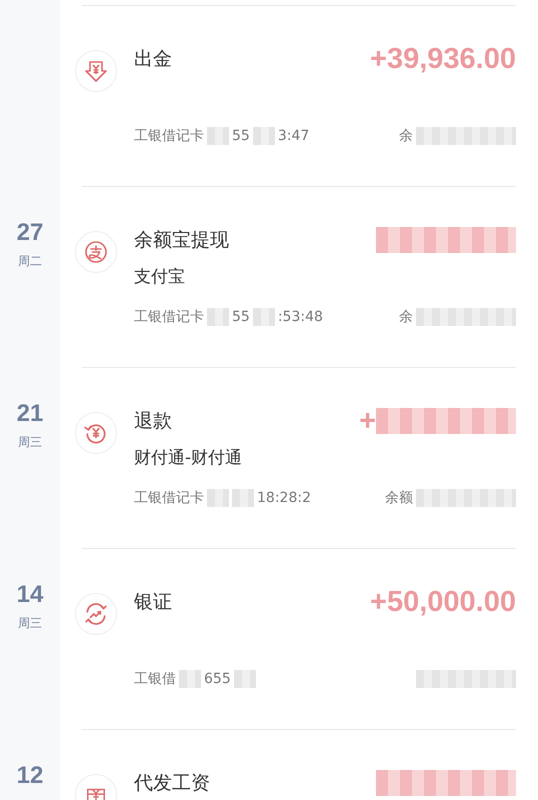 The height and width of the screenshot is (800, 538). Describe the element at coordinates (367, 421) in the screenshot. I see `transaction-amount: +` at that location.